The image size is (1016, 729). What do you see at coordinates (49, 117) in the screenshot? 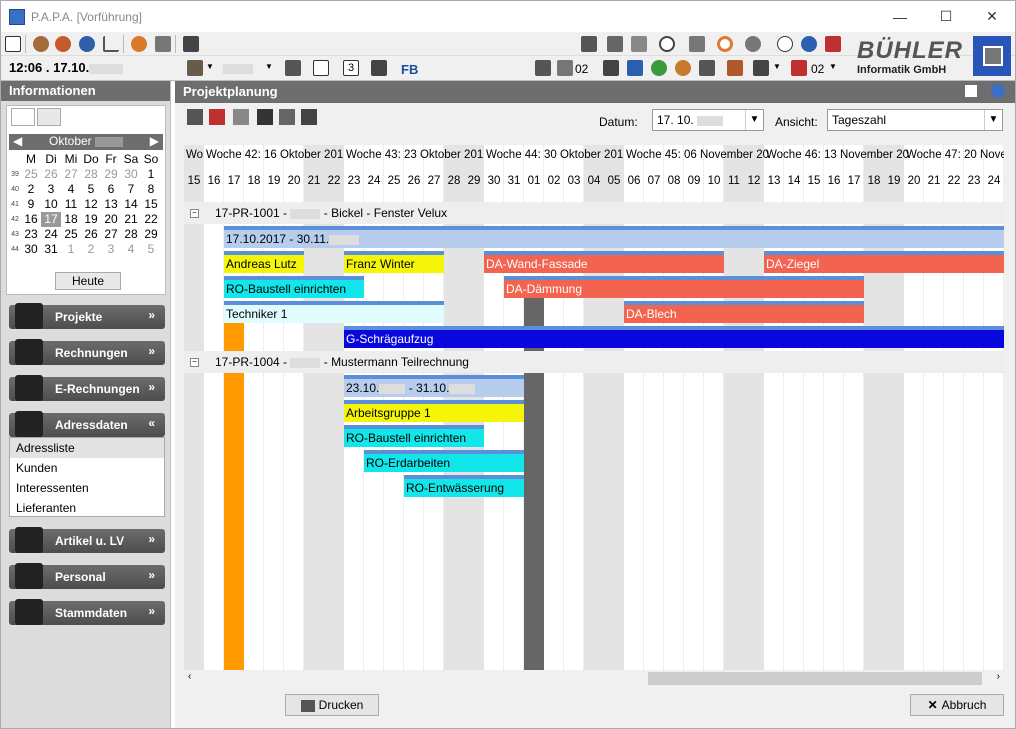
I see `tab-phone` at bounding box center [49, 117].